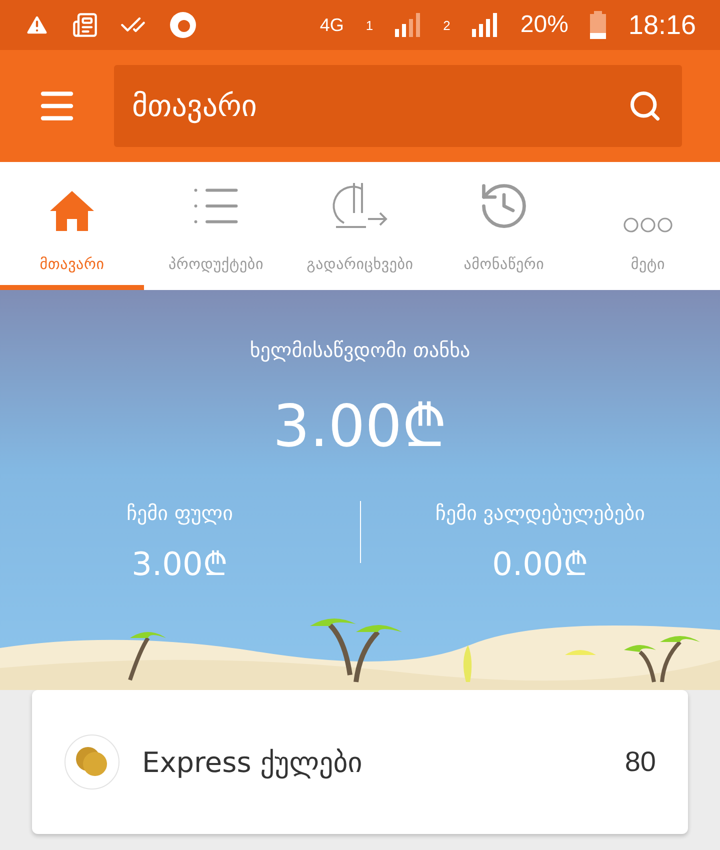 The height and width of the screenshot is (850, 720). What do you see at coordinates (598, 25) in the screenshot?
I see `battery-icon` at bounding box center [598, 25].